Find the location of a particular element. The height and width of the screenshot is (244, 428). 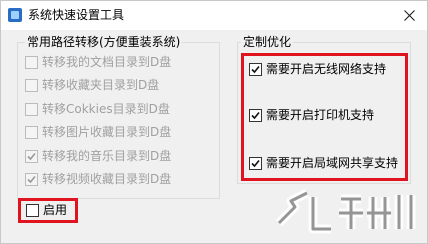

checkbox-label: 转移我的文档目录到D盘 is located at coordinates (107, 62).